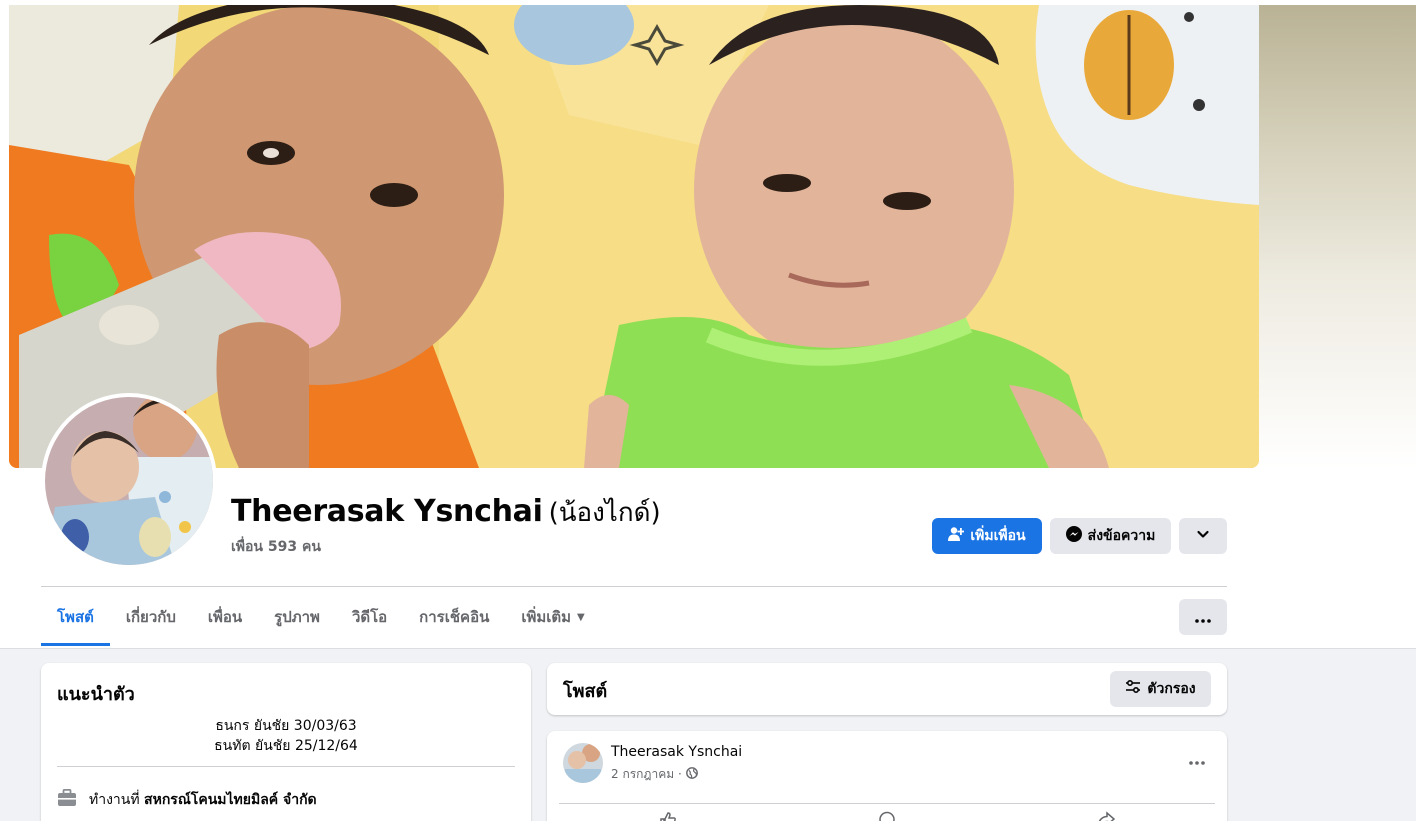 This screenshot has height=821, width=1416. I want to click on cover-side-gradient, so click(1337, 236).